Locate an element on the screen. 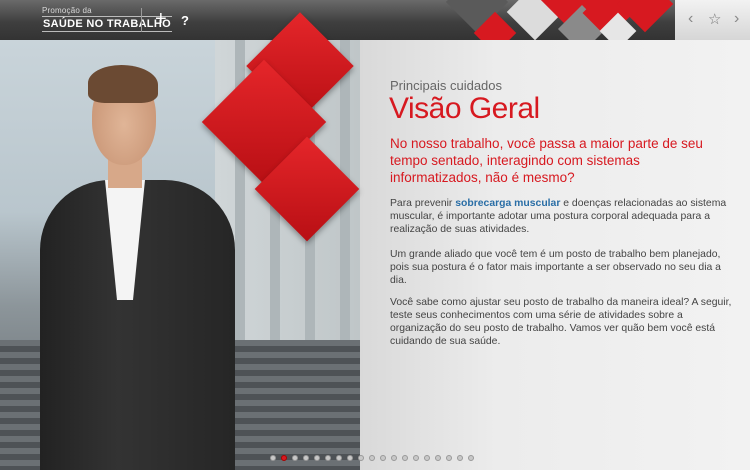 The height and width of the screenshot is (470, 750). header-divider is located at coordinates (141, 20).